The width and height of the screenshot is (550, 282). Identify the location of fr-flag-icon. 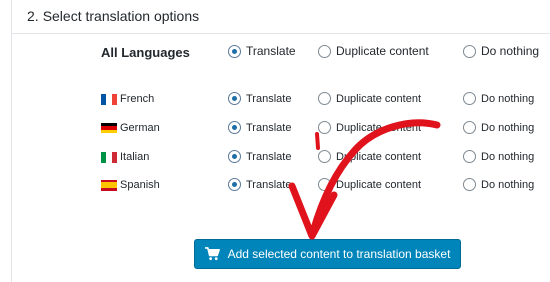
(109, 99).